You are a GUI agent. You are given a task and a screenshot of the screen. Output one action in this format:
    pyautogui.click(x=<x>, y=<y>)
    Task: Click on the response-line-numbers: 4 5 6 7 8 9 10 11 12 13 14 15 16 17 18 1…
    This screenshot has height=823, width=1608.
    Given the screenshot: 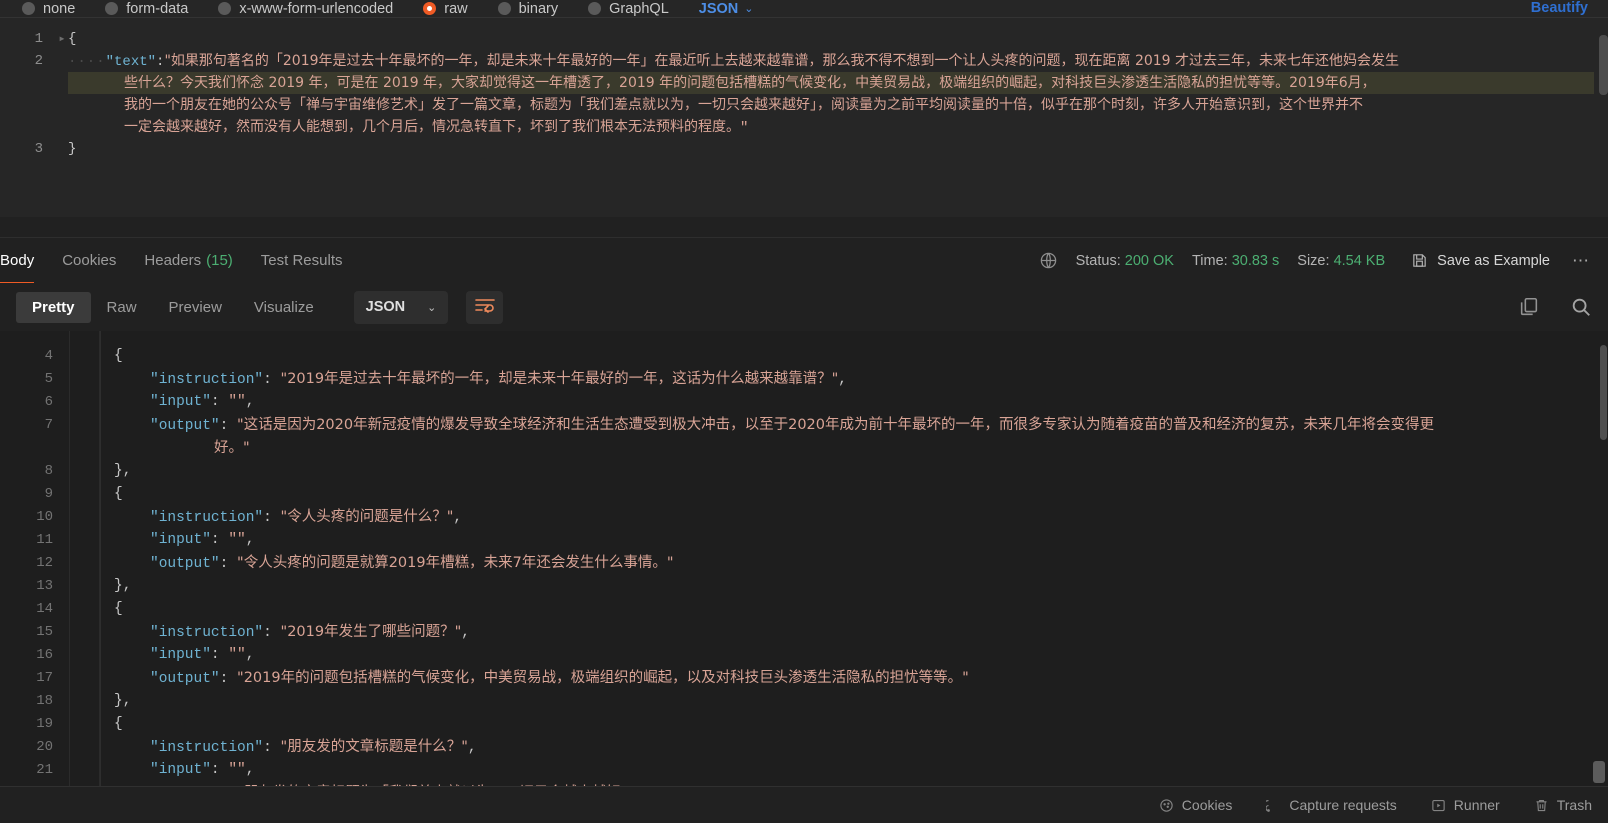 What is the action you would take?
    pyautogui.click(x=35, y=558)
    